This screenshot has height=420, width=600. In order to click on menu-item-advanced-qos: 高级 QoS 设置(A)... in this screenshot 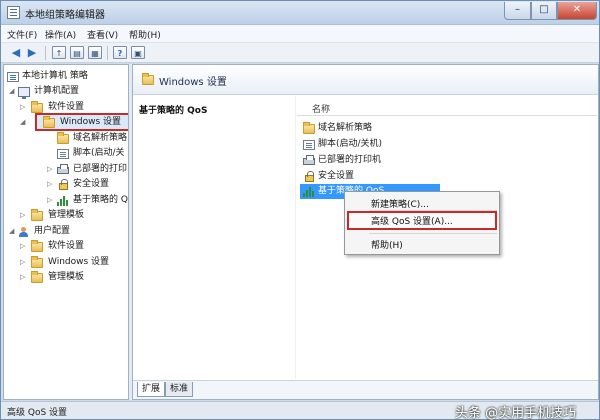, I will do `click(412, 220)`.